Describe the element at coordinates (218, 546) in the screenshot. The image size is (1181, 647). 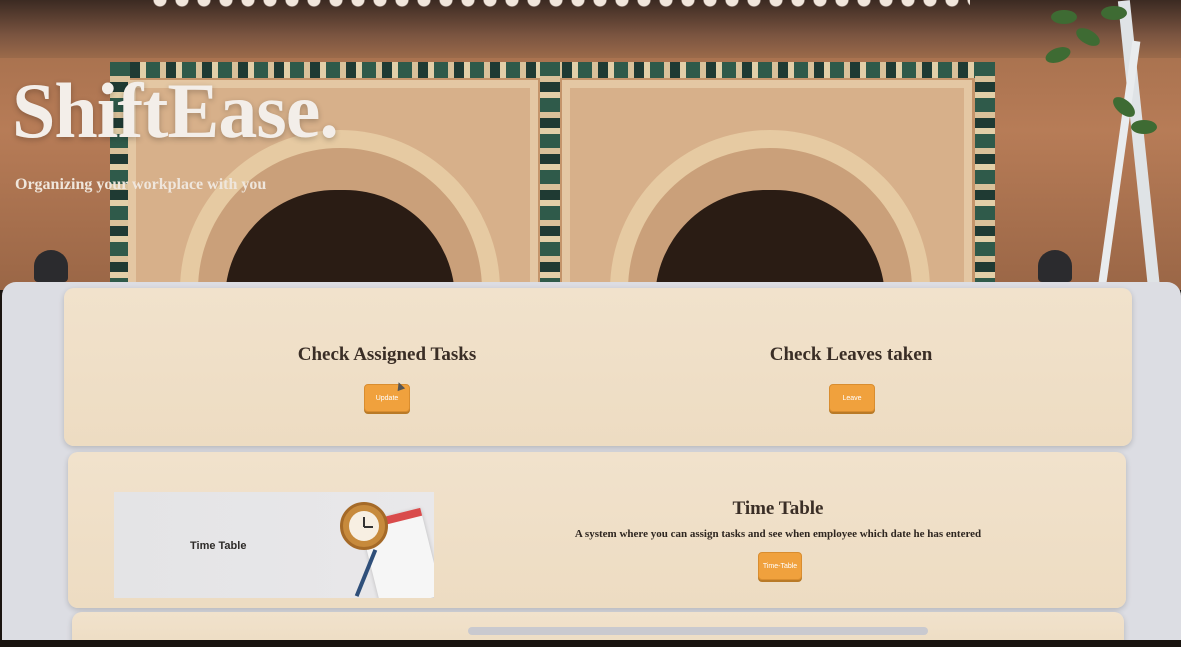
I see `timetable-image-label: Time Table` at that location.